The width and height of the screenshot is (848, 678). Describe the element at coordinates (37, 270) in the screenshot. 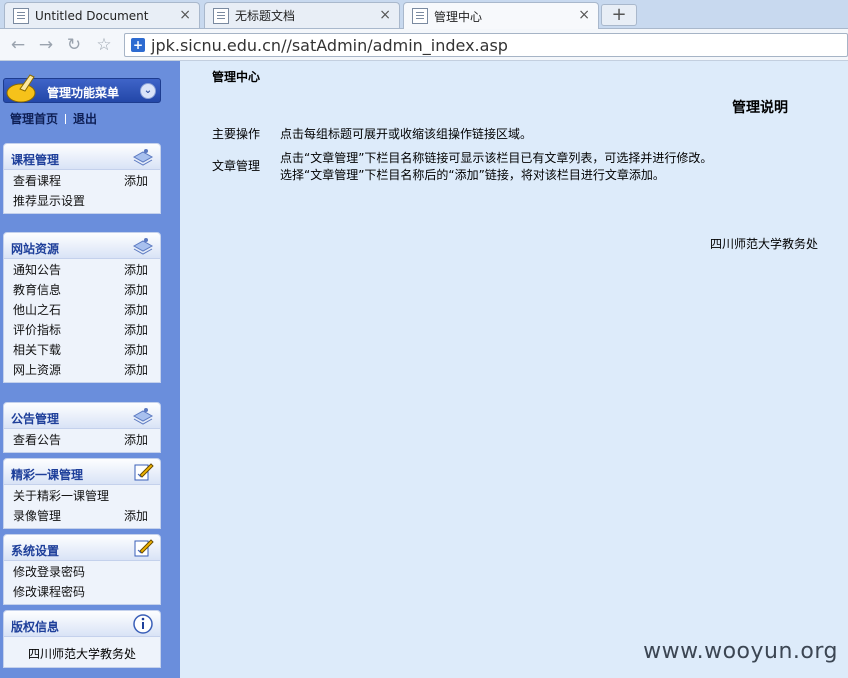

I see `link-notices: 通知公告` at that location.